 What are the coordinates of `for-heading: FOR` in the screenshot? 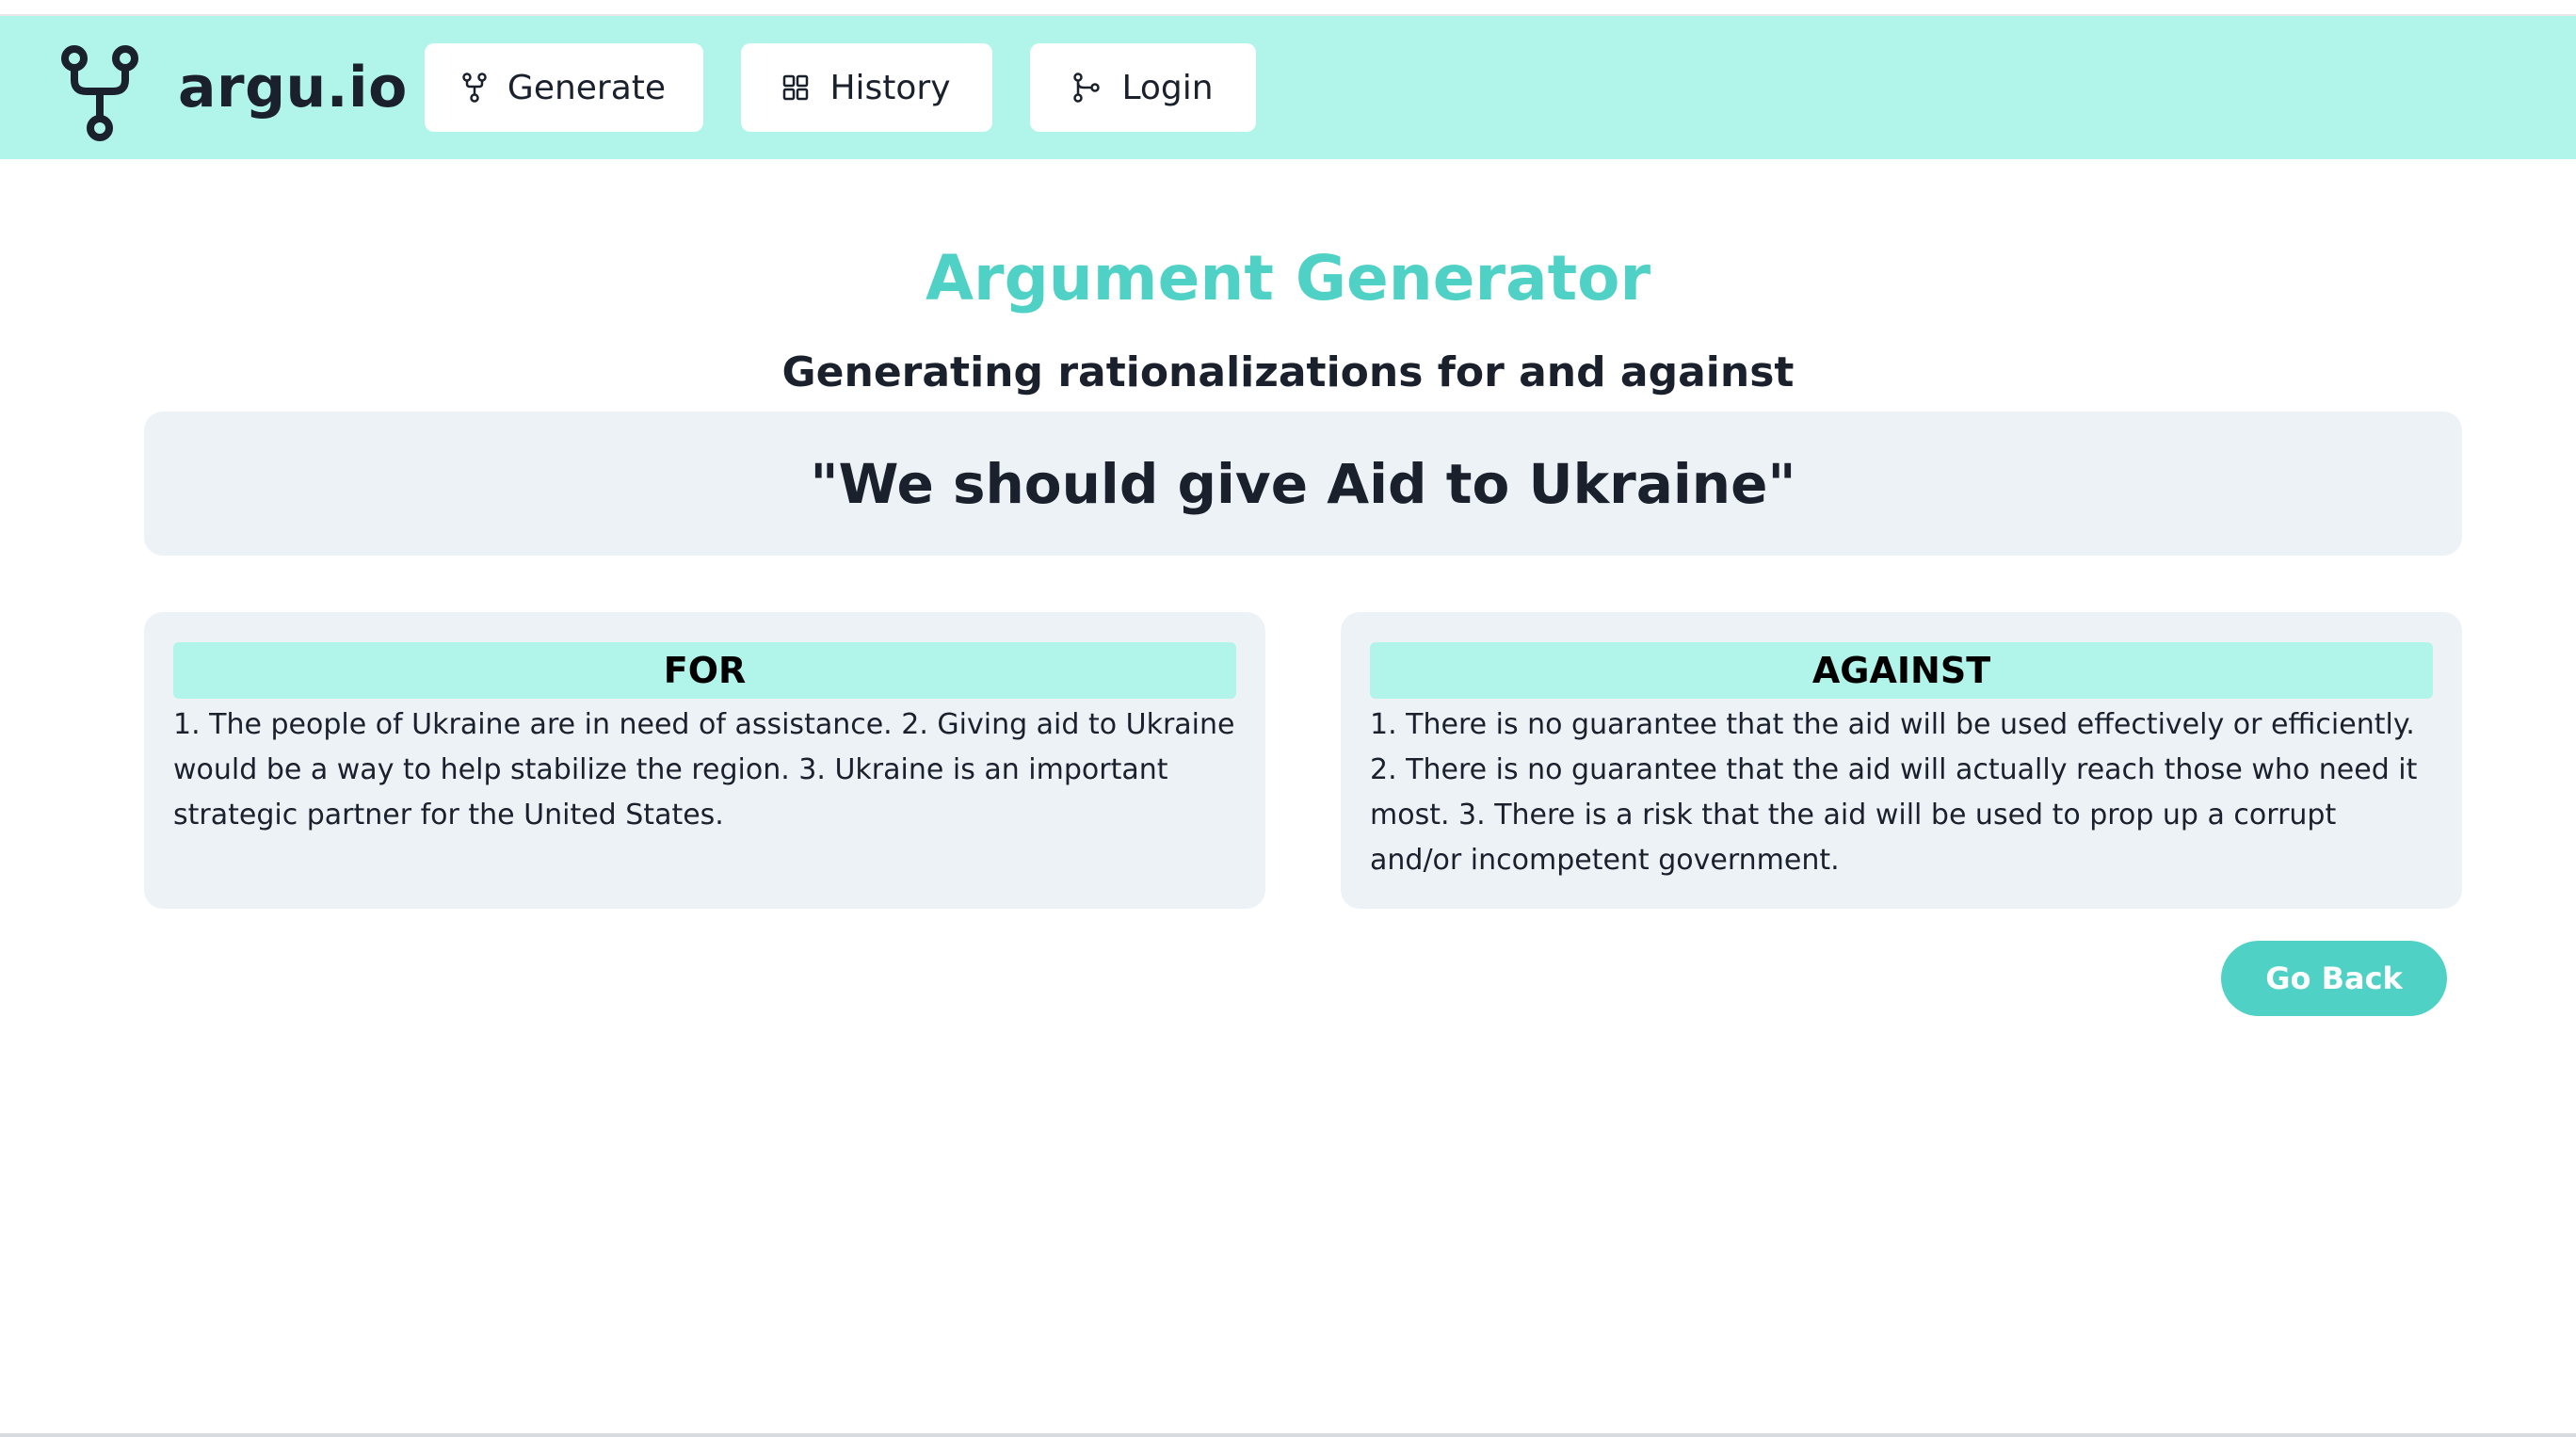 It's located at (704, 671).